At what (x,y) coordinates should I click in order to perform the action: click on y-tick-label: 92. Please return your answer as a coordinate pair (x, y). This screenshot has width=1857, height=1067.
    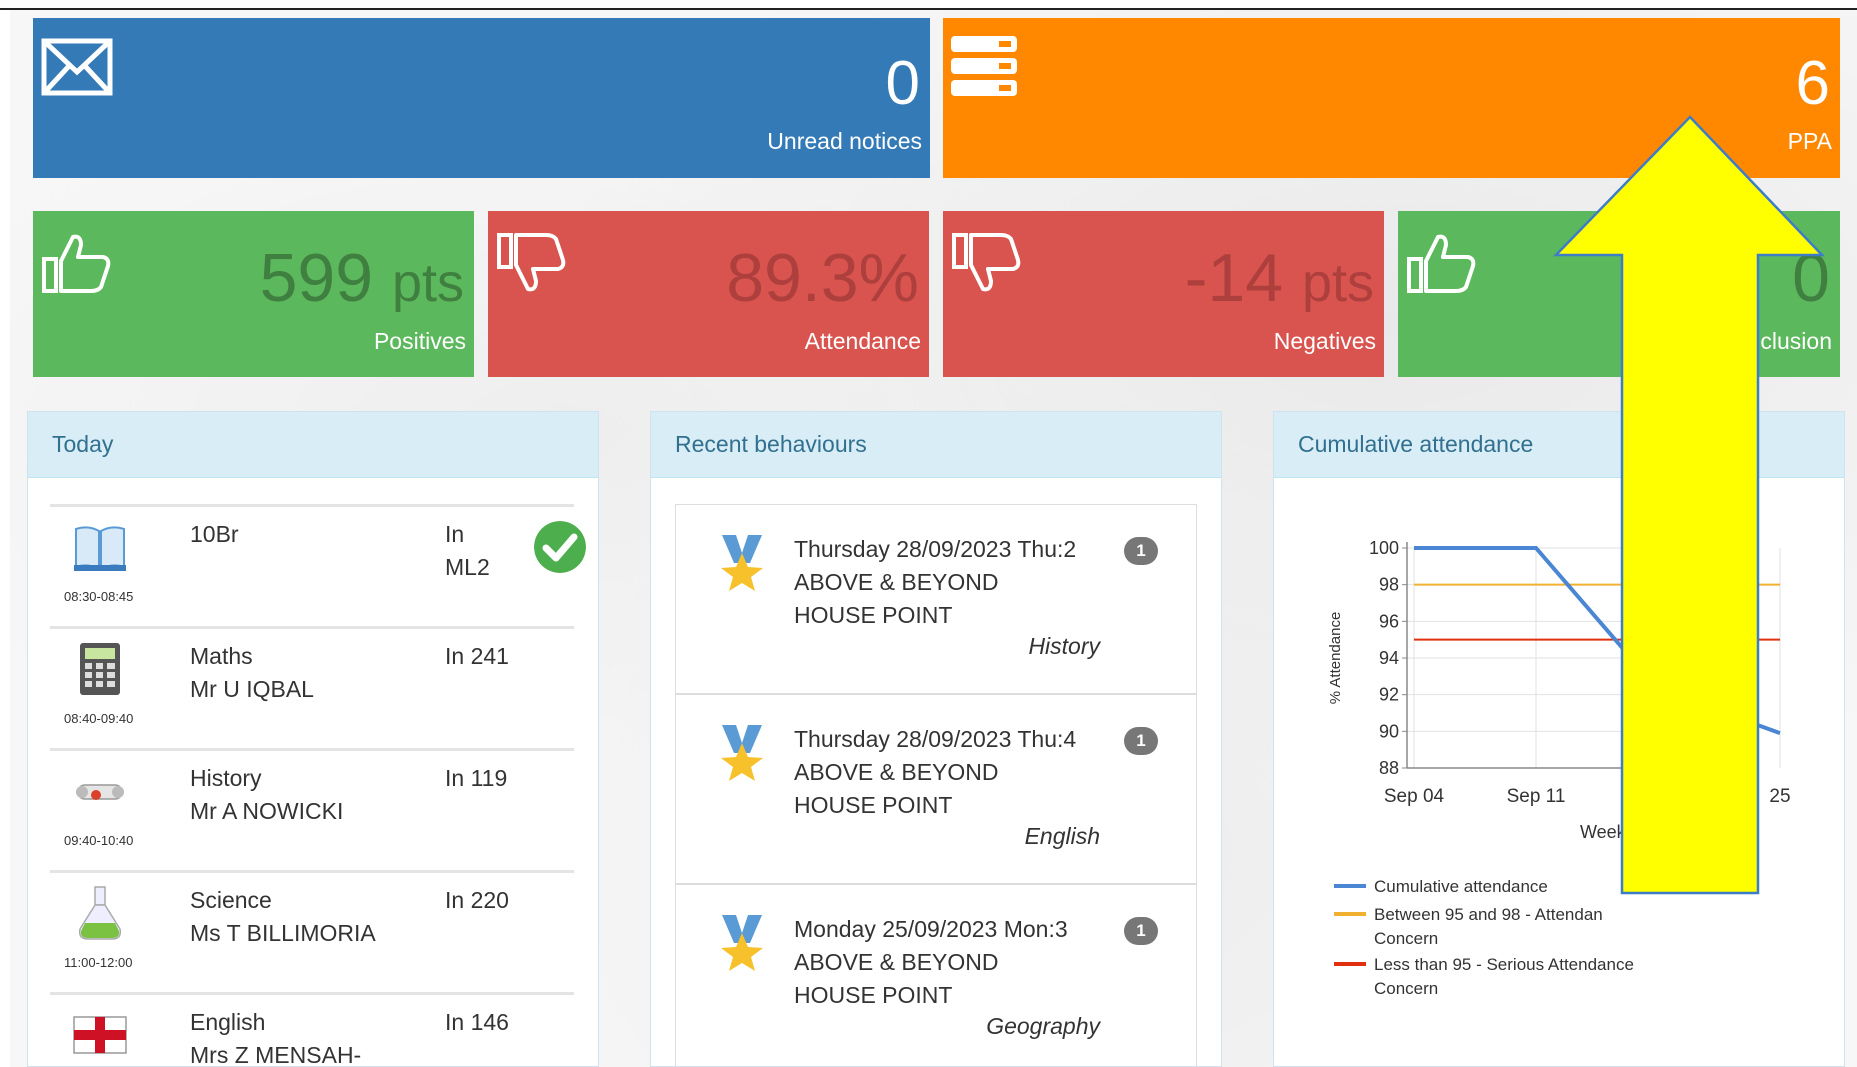
    Looking at the image, I should click on (1389, 695).